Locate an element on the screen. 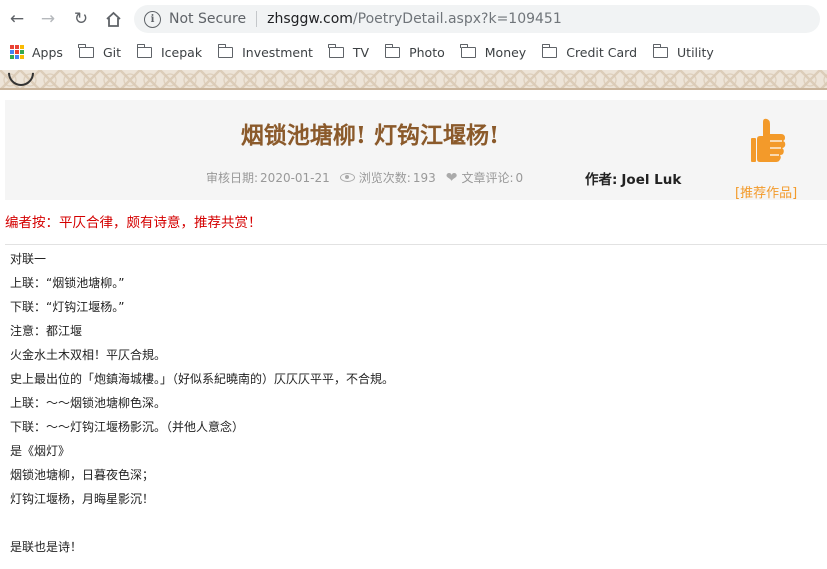  body-line: 火金水土木双相！平仄合規。 is located at coordinates (88, 355).